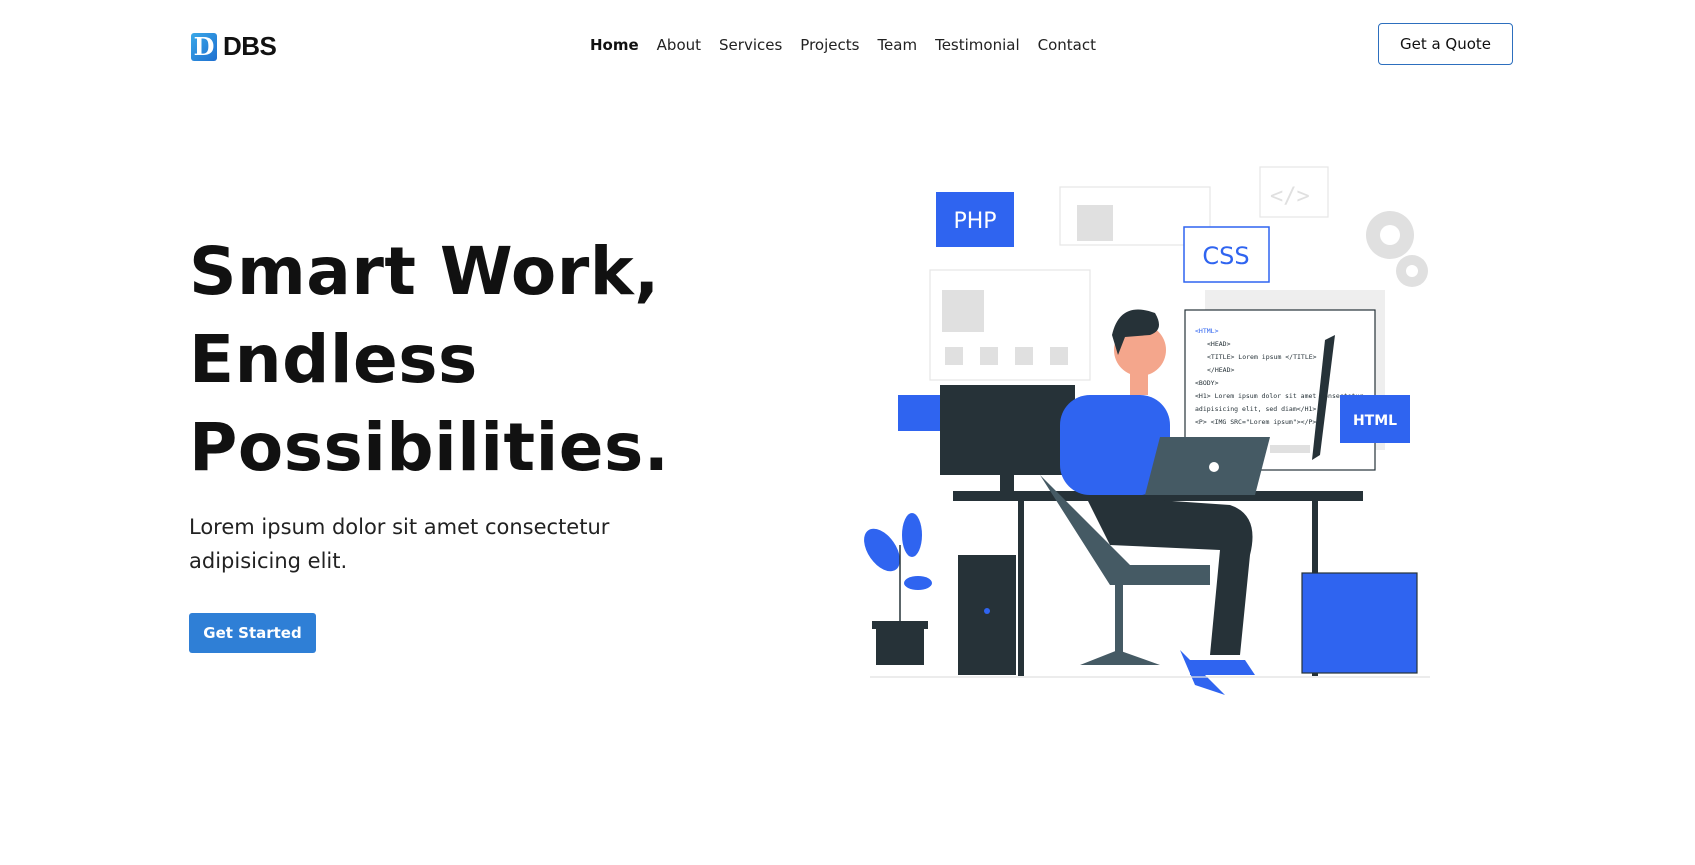 The image size is (1695, 865). I want to click on logo: D DBS, so click(234, 46).